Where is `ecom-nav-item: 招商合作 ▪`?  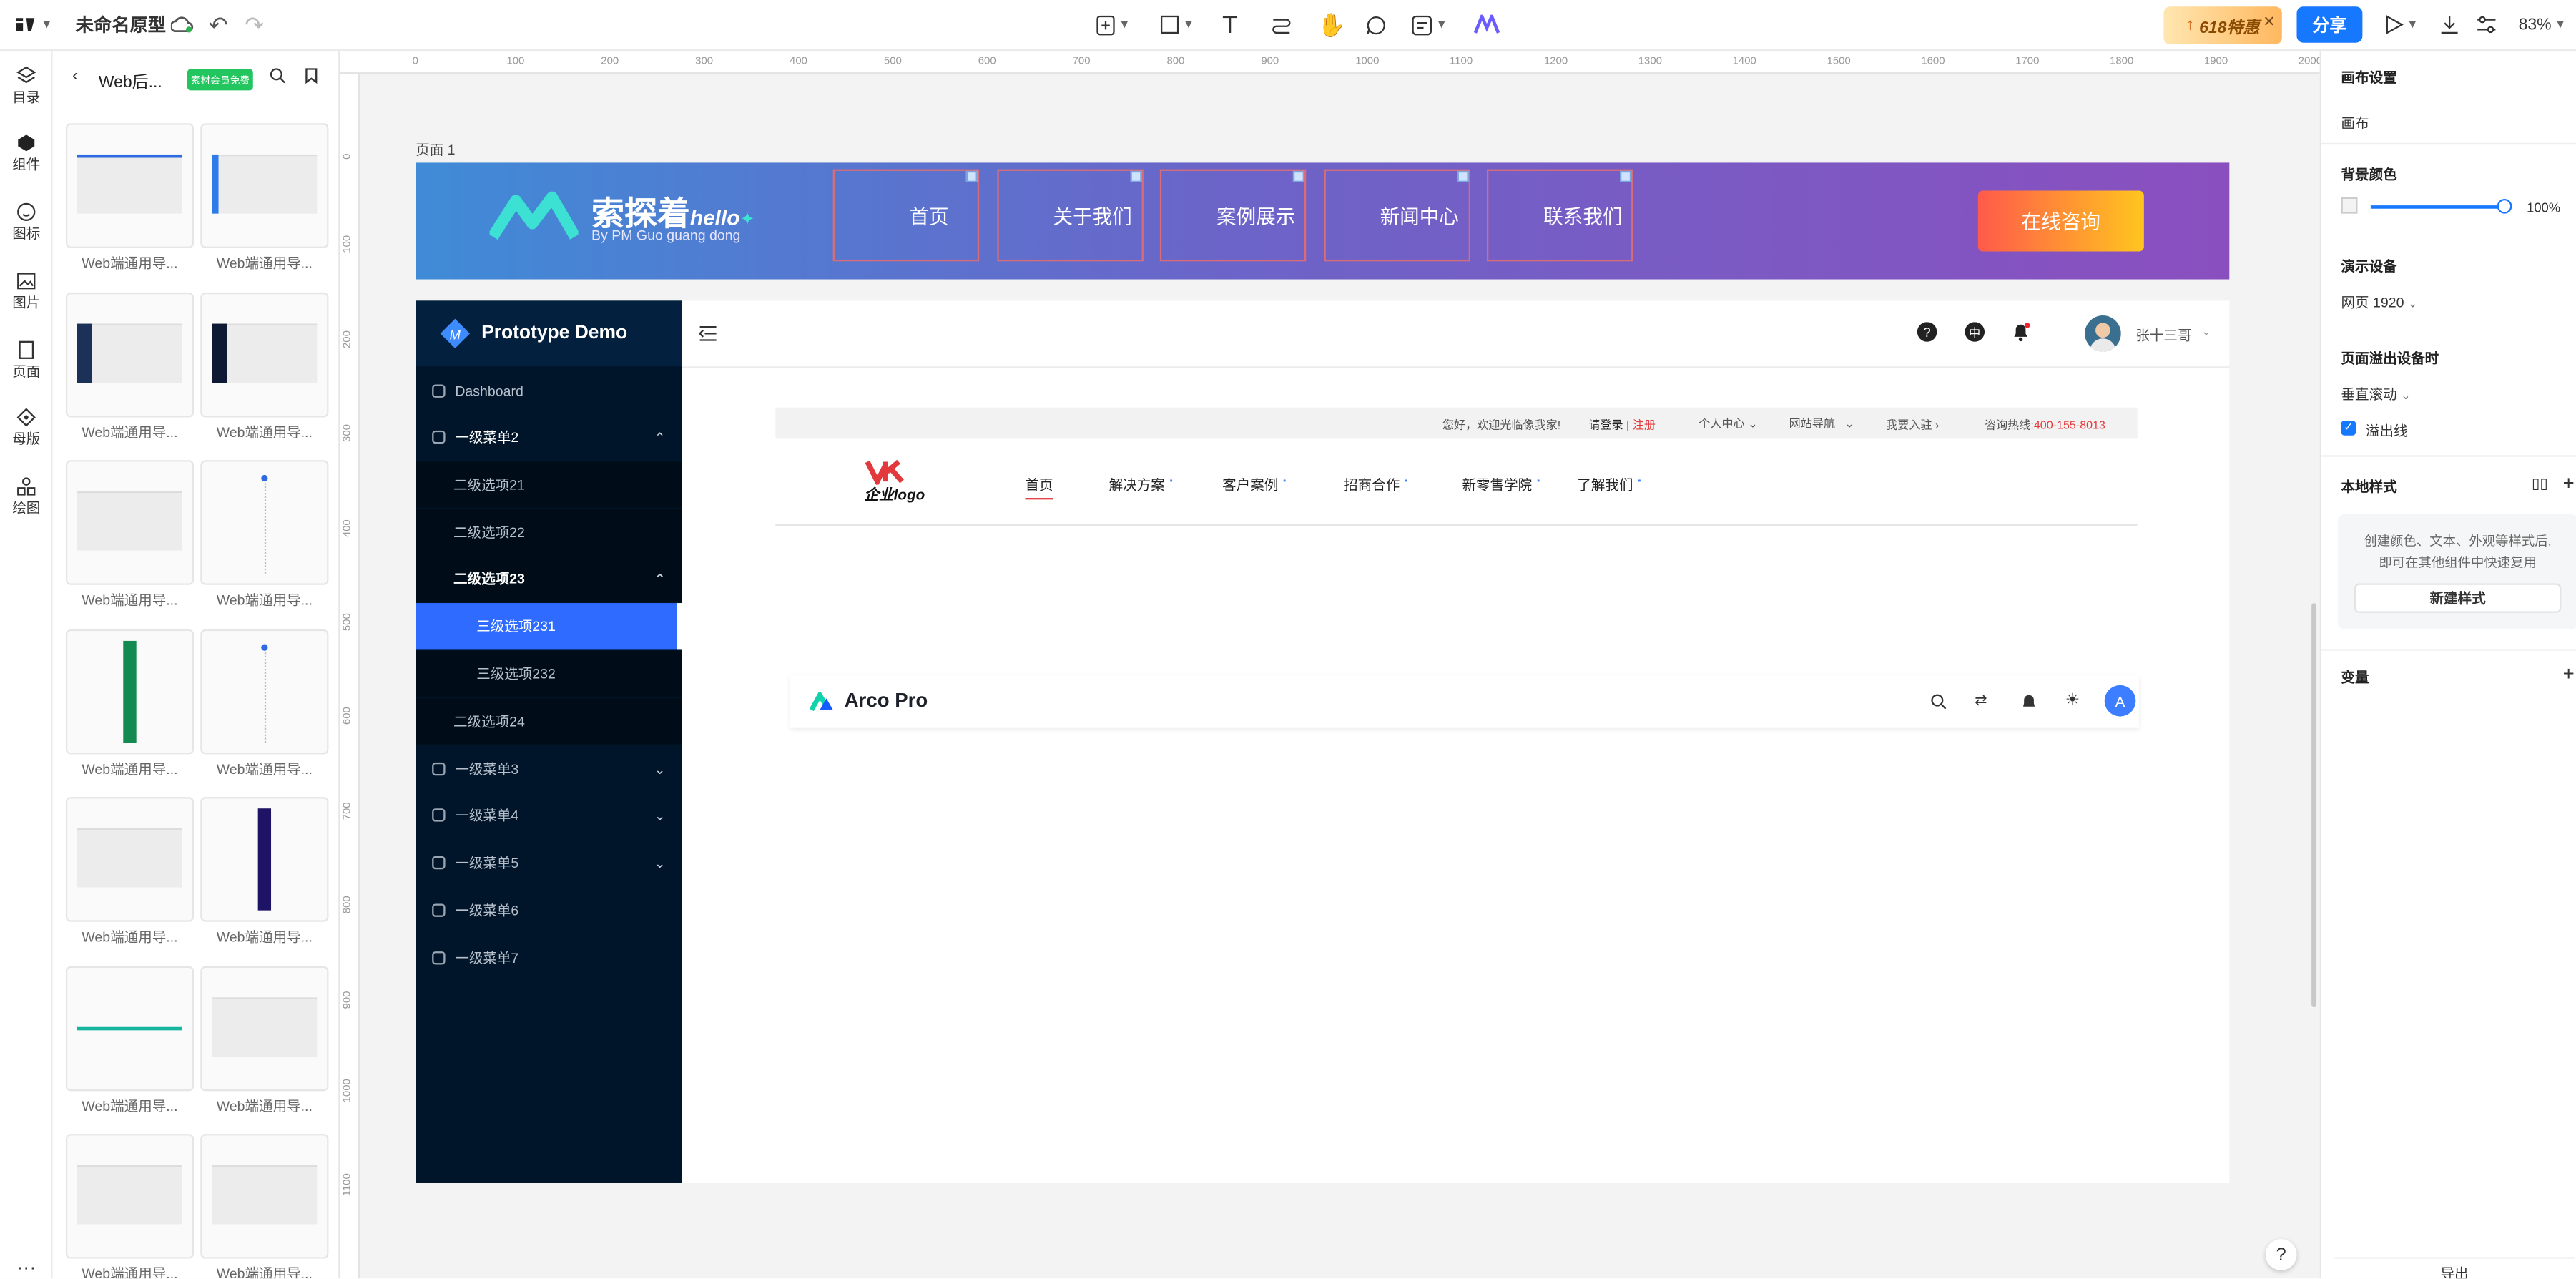
ecom-nav-item: 招商合作 ▪ is located at coordinates (1376, 485).